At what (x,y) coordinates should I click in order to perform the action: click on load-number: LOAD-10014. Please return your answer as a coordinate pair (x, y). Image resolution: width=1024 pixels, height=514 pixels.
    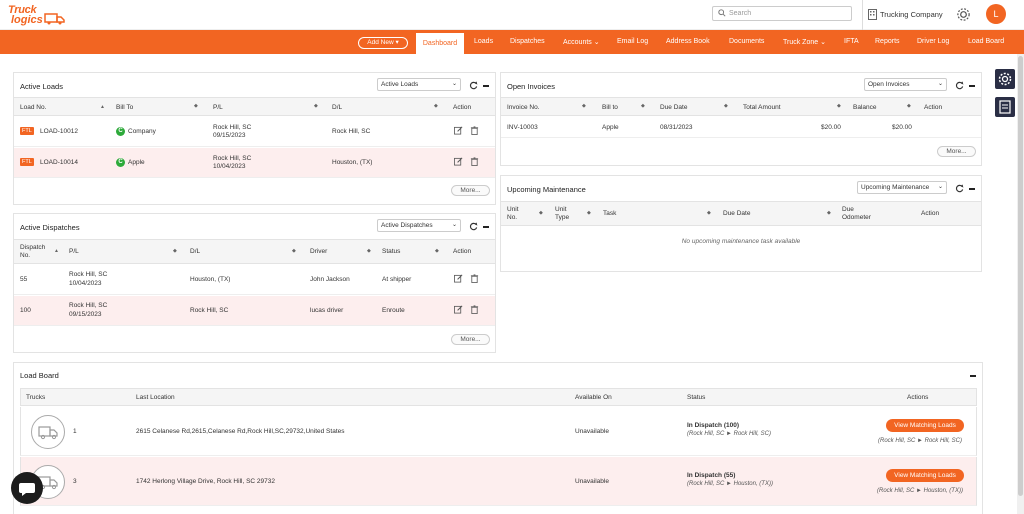
    Looking at the image, I should click on (59, 162).